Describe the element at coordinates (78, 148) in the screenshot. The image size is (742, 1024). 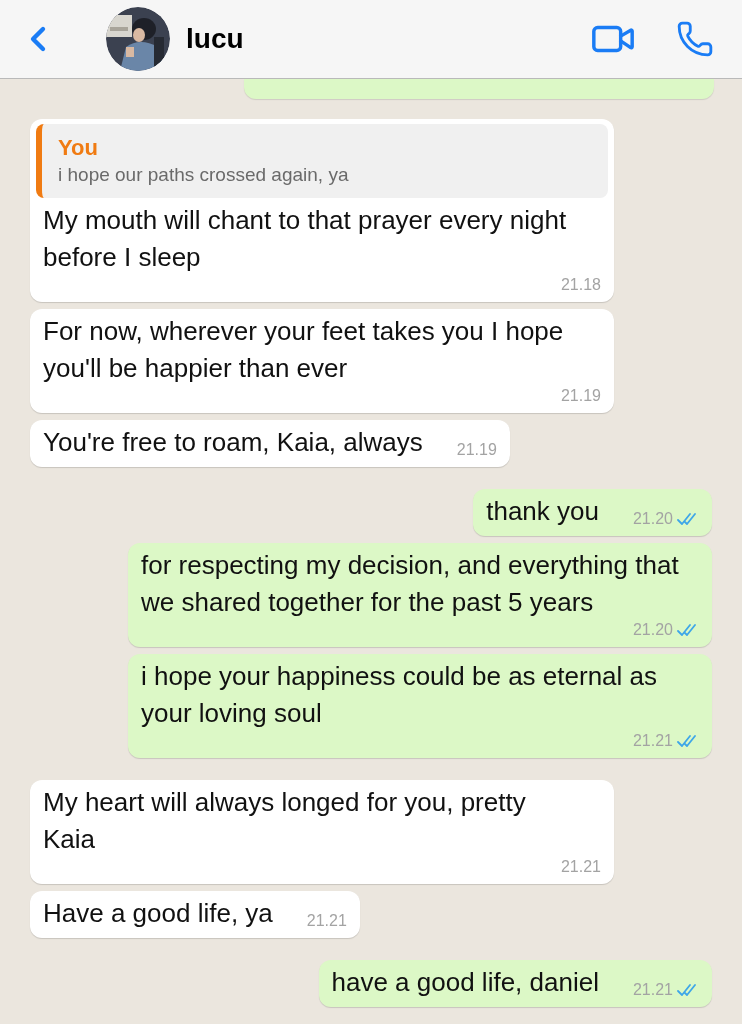
I see `quote-author: You` at that location.